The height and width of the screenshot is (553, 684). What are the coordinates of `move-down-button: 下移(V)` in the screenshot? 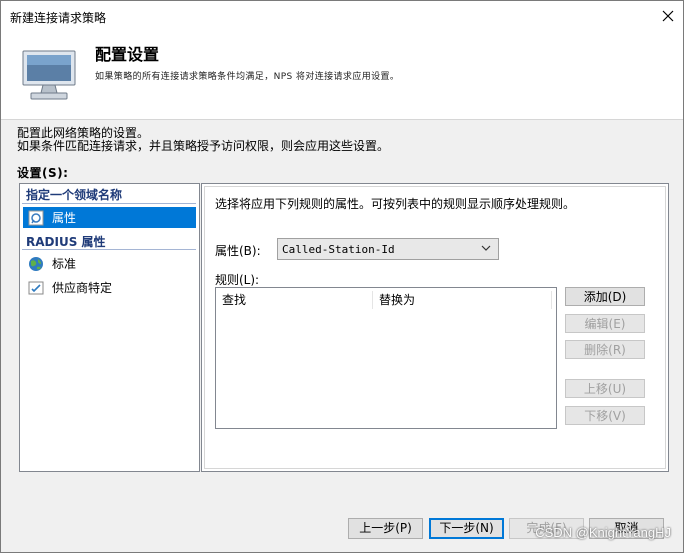 It's located at (605, 415).